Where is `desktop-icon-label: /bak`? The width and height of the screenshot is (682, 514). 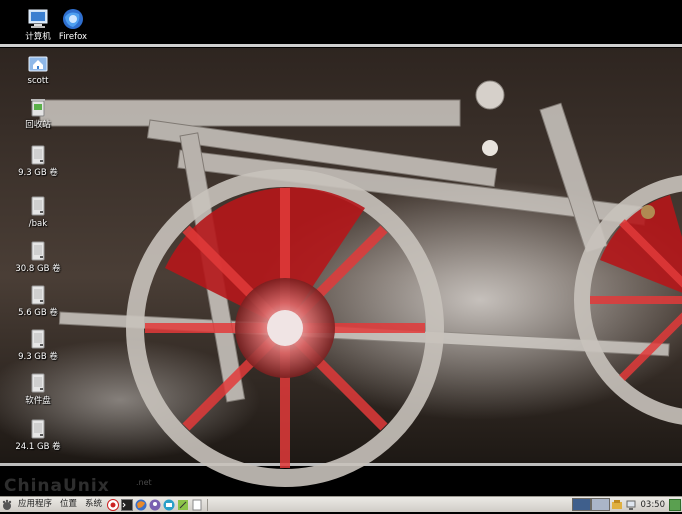 desktop-icon-label: /bak is located at coordinates (38, 224).